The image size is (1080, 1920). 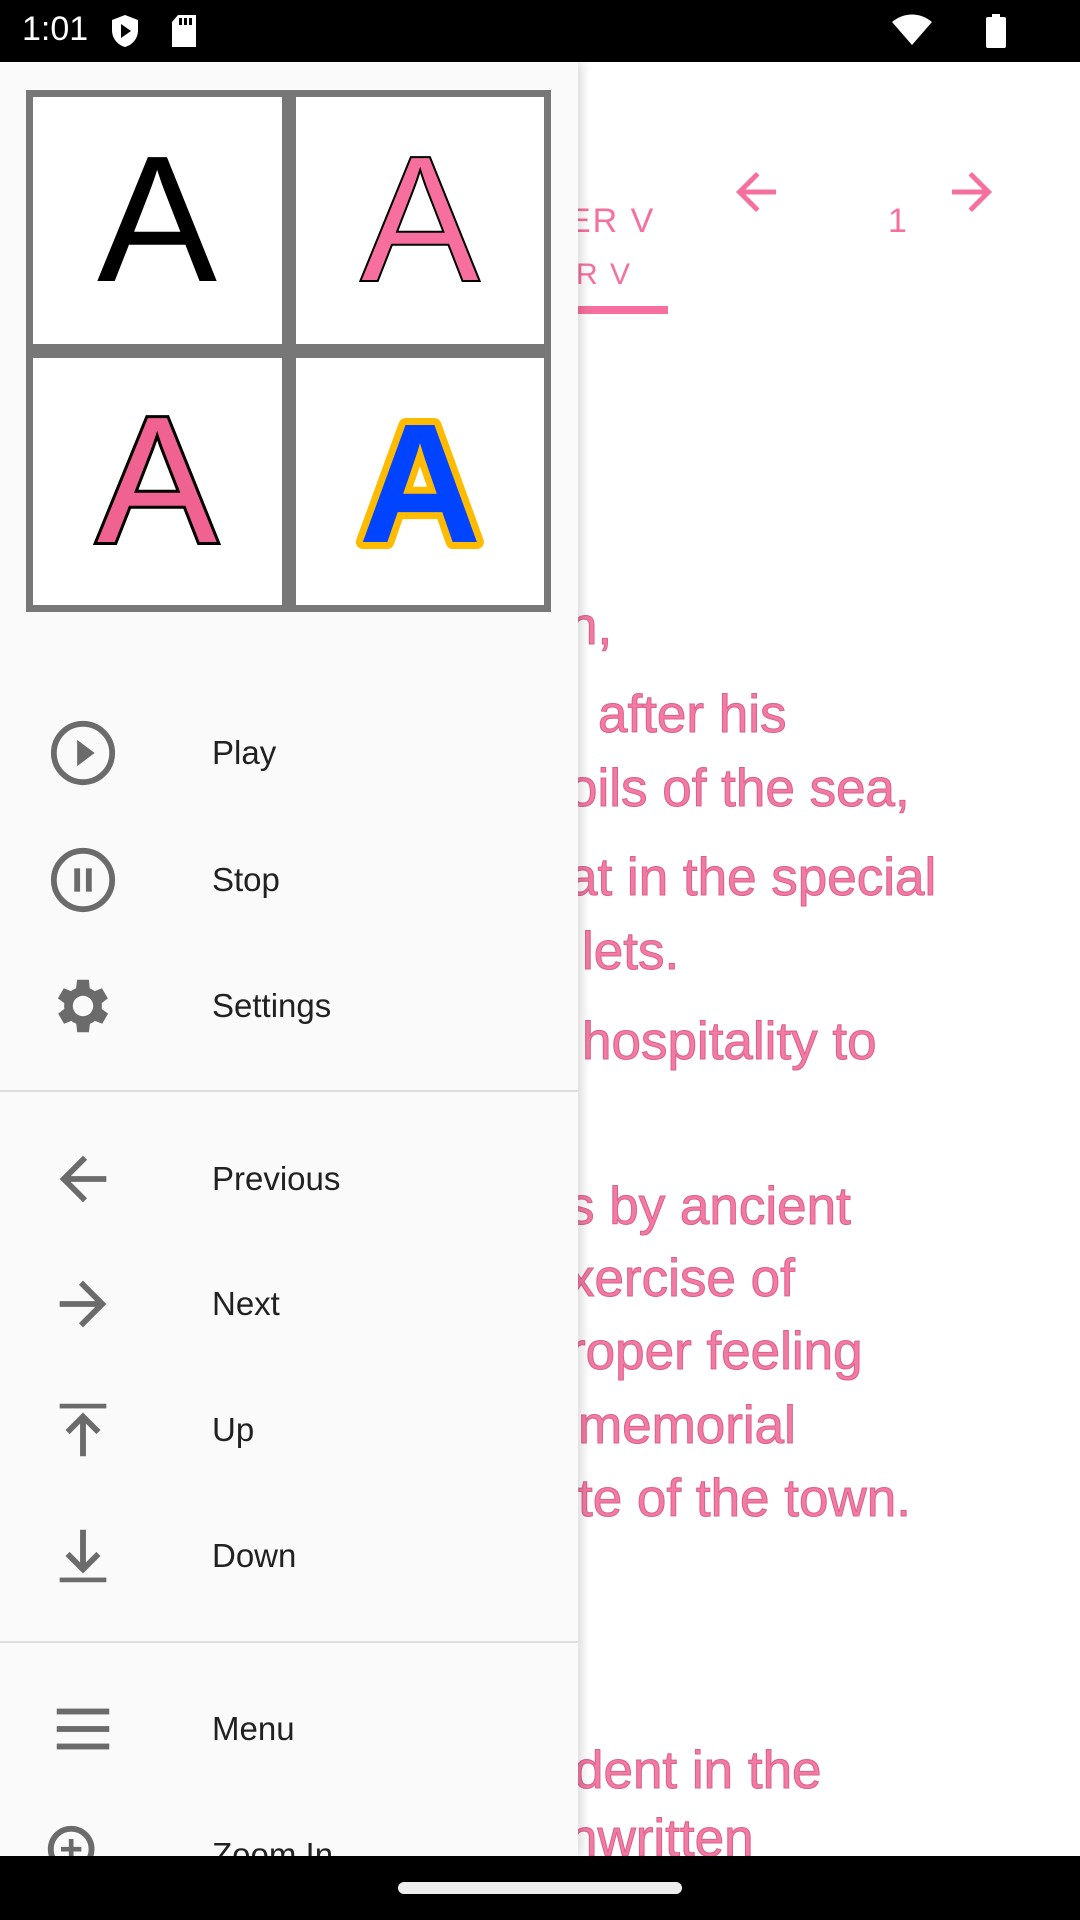 I want to click on gear-icon, so click(x=83, y=1006).